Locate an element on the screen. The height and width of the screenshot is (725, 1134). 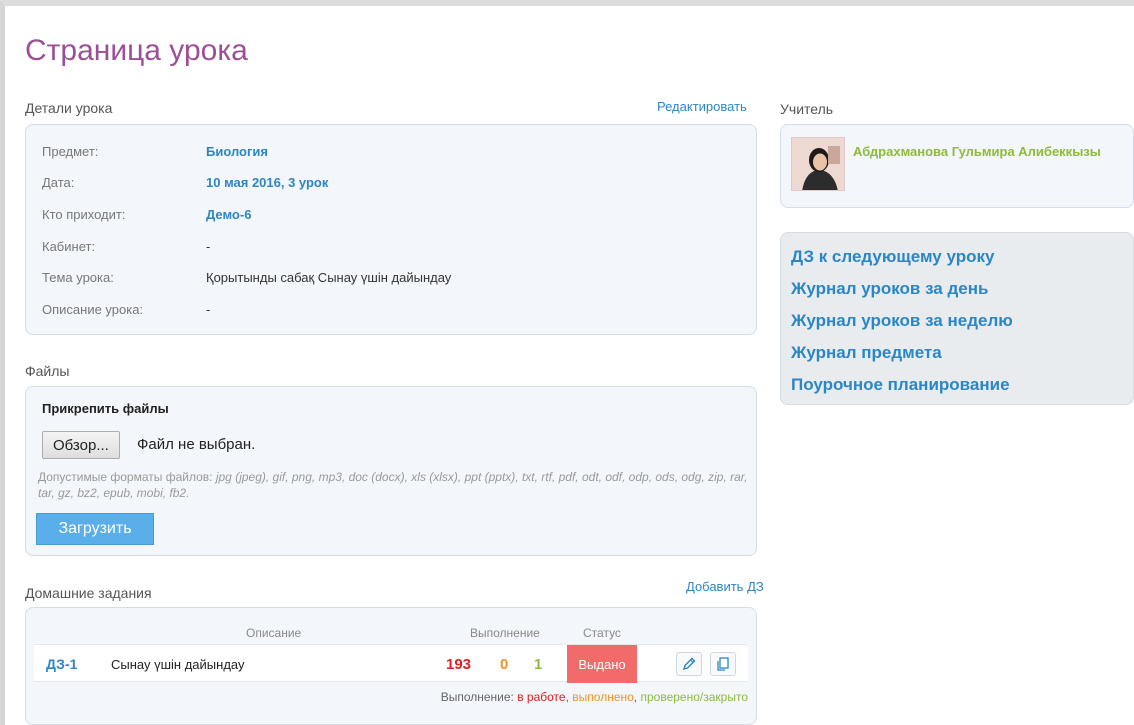
avatar is located at coordinates (818, 164).